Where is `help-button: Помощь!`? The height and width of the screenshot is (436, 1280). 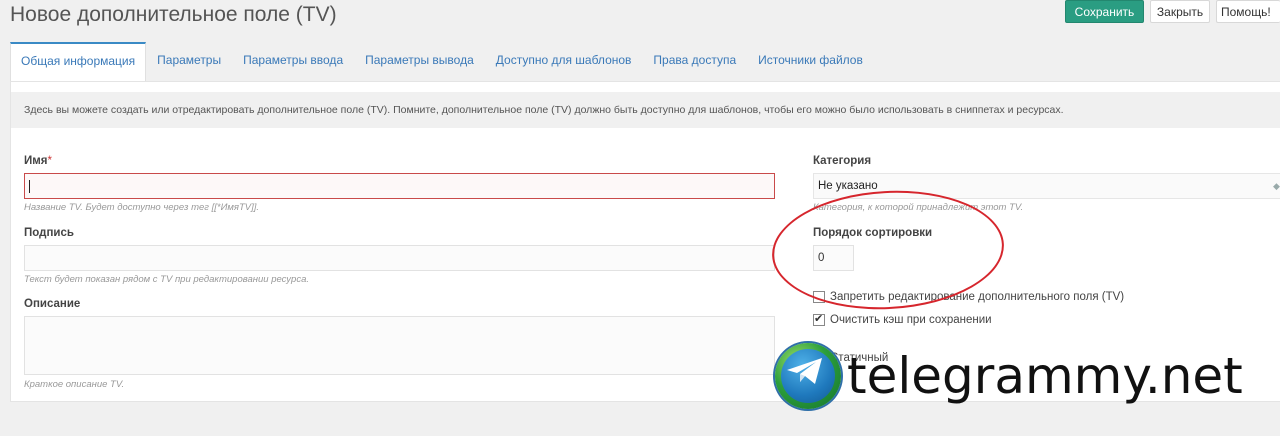
help-button: Помощь! is located at coordinates (1248, 11).